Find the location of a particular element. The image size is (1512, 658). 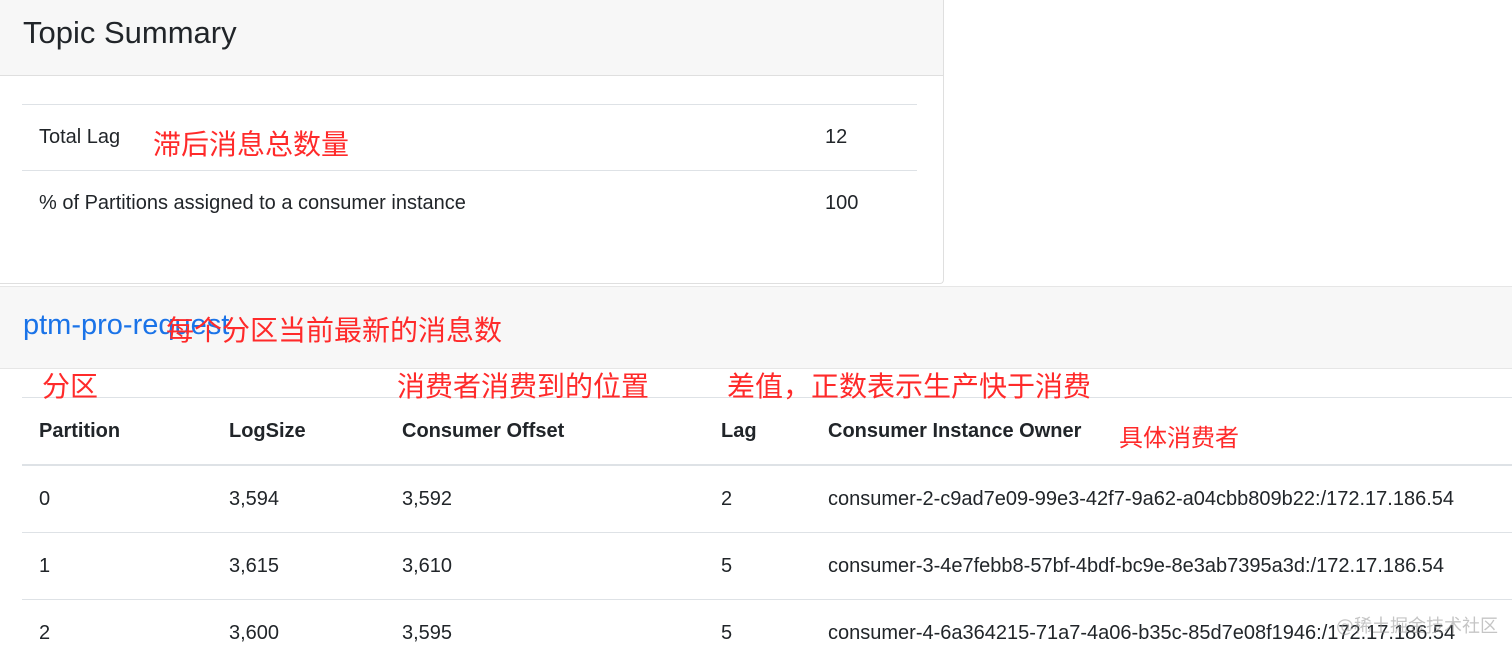

column-header-logsize: LogSize is located at coordinates (315, 431).